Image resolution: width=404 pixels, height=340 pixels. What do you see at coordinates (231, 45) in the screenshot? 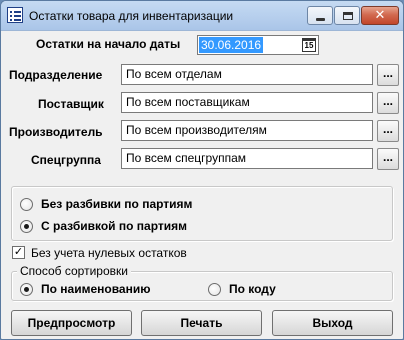
I see `date-value: 30.06.2016` at bounding box center [231, 45].